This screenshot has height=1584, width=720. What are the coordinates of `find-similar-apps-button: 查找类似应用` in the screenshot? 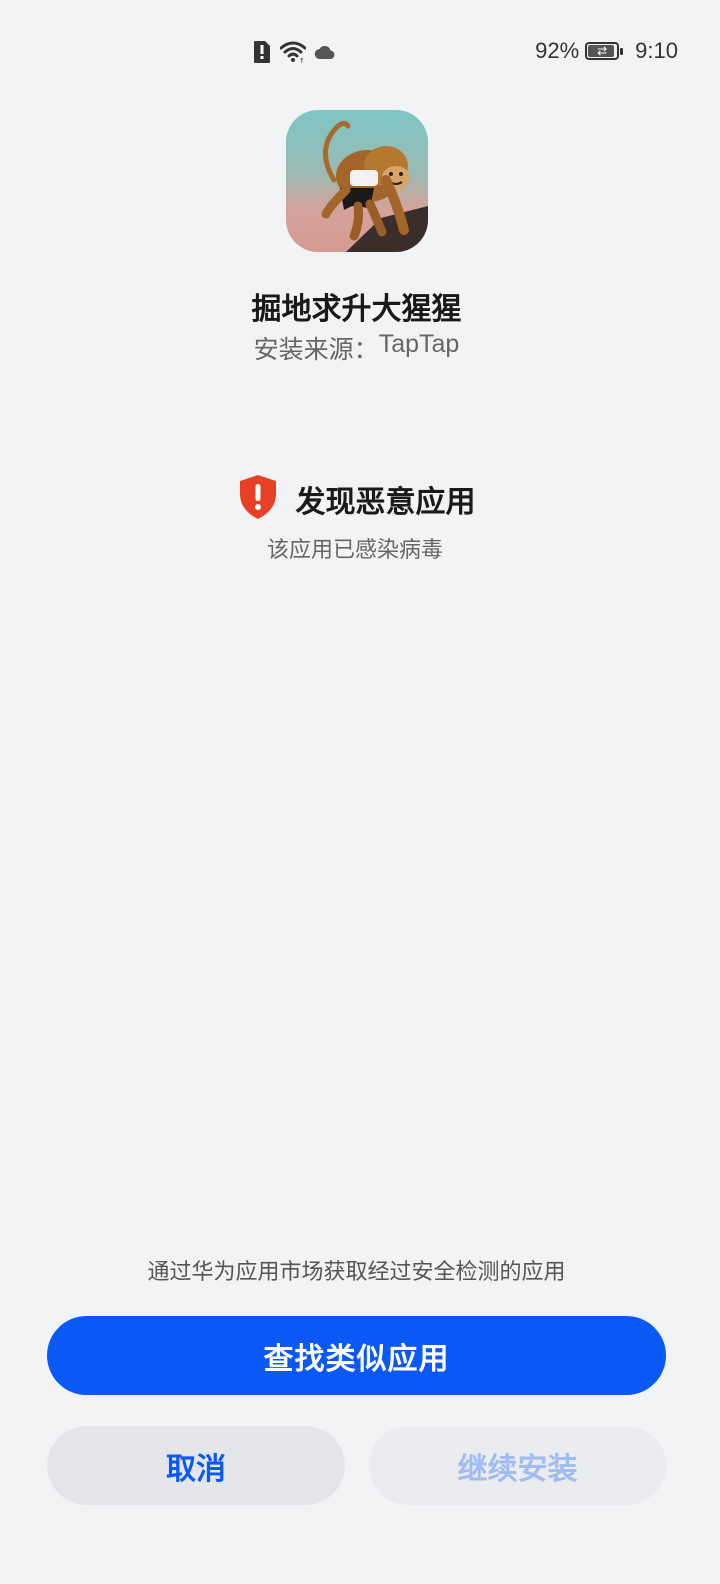 It's located at (356, 1355).